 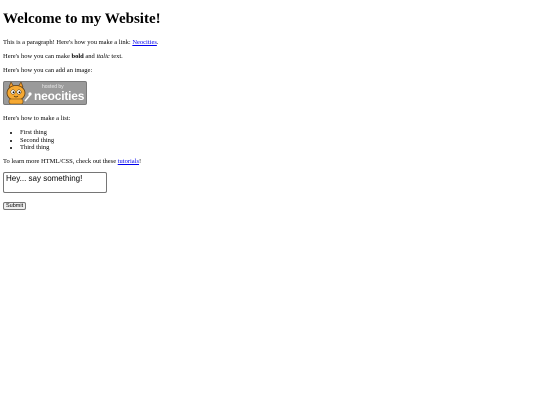 I want to click on neocities-cat-icon, so click(x=19, y=93).